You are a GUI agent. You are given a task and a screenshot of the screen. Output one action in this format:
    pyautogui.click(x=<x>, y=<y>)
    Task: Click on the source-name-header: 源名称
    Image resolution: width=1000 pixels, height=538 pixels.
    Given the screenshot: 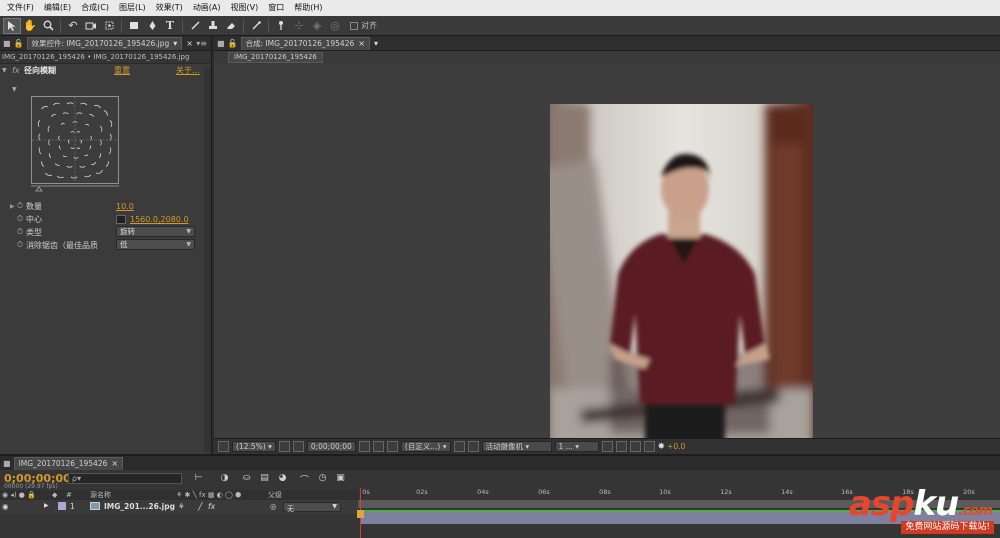 What is the action you would take?
    pyautogui.click(x=100, y=495)
    